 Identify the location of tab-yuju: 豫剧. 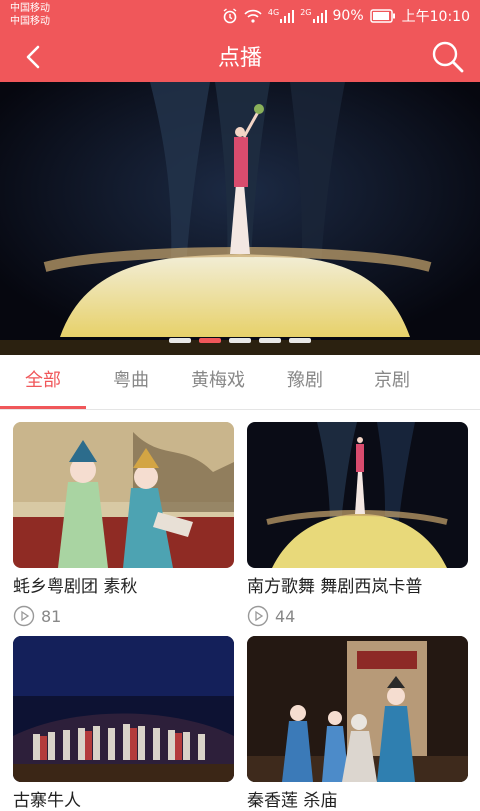
(305, 382).